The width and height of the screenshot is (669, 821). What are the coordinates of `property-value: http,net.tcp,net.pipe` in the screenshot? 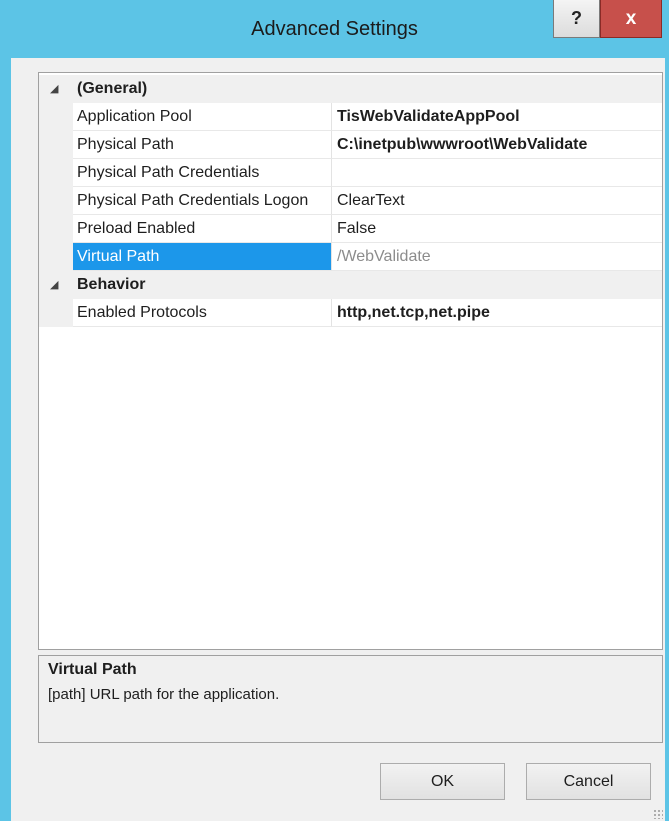 It's located at (413, 312).